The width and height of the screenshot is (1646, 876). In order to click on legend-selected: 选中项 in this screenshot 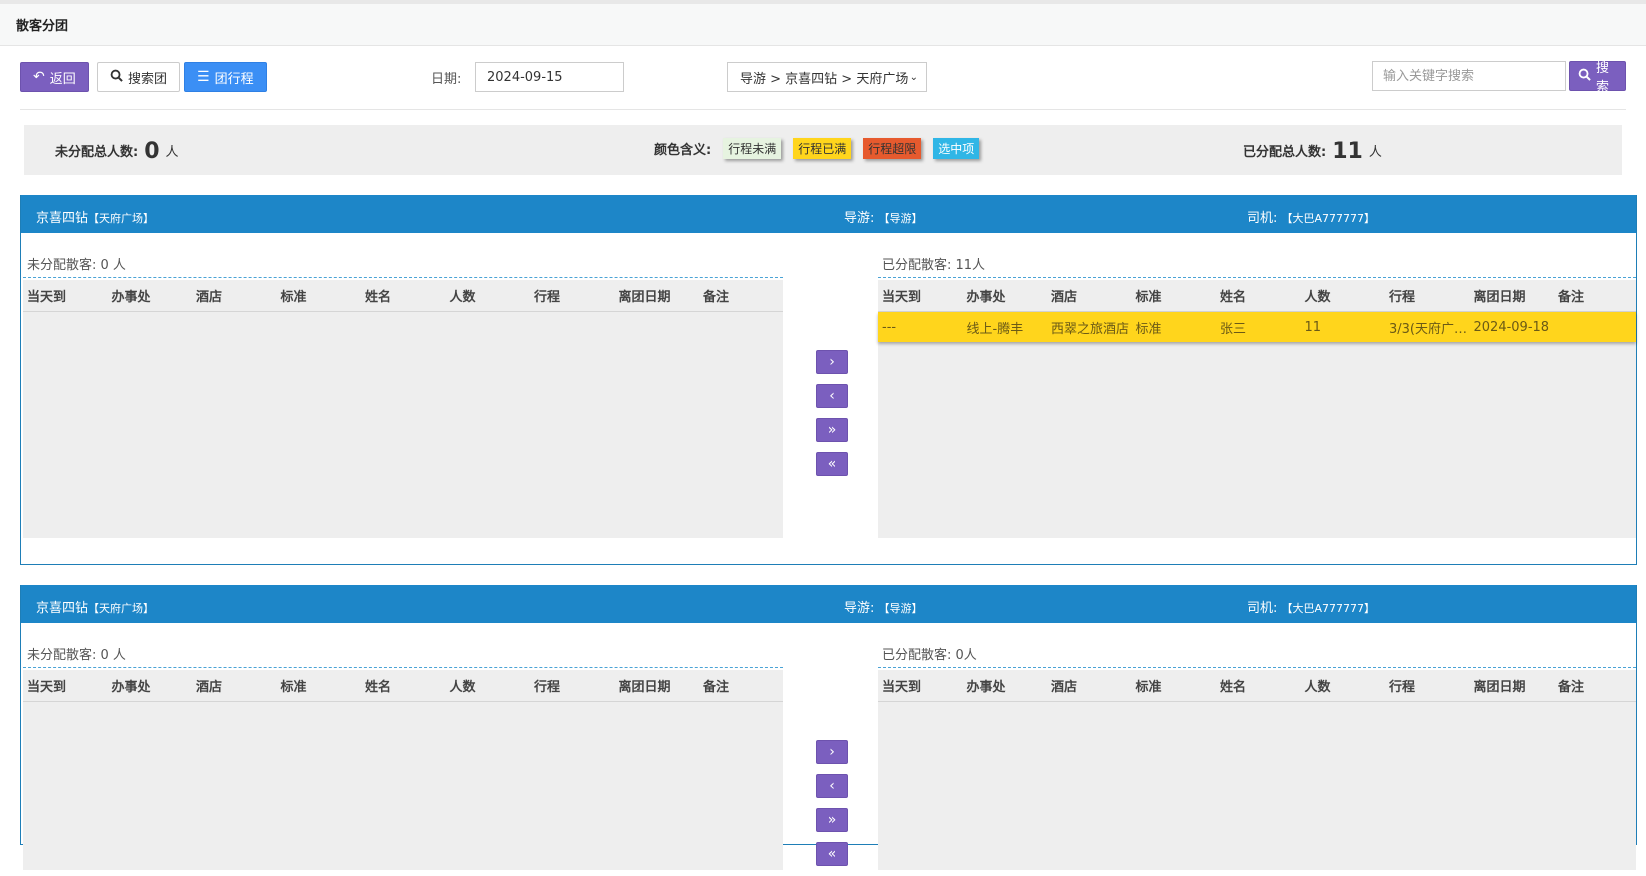, I will do `click(956, 148)`.